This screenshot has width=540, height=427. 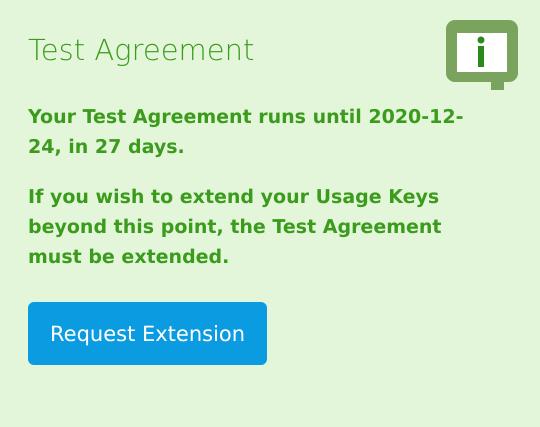 I want to click on info-icon, so click(x=482, y=55).